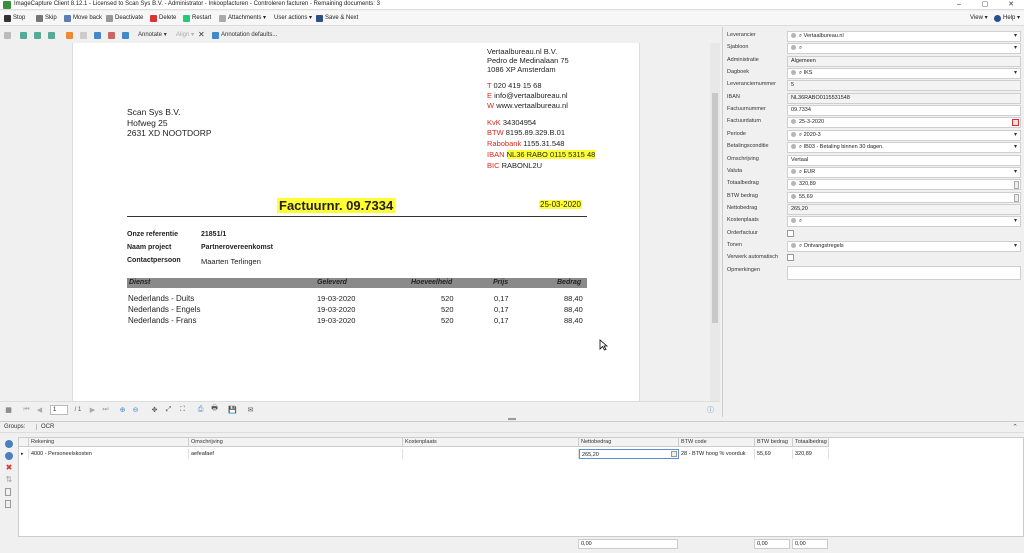 Image resolution: width=1024 pixels, height=553 pixels. I want to click on tonen-field: ⌕ Ontvangstregels ▾, so click(904, 246).